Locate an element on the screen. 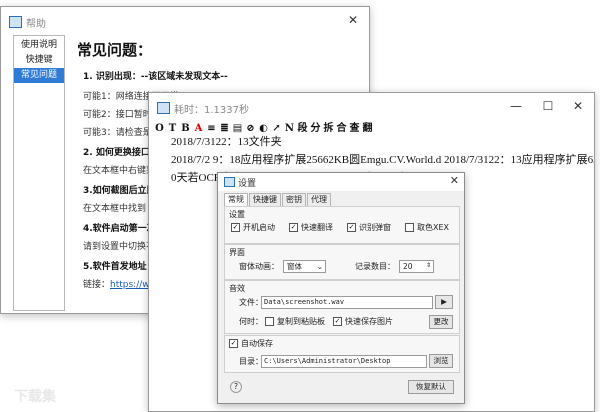 The height and width of the screenshot is (412, 600). faq-q5: 5.软件首发地址 is located at coordinates (115, 267).